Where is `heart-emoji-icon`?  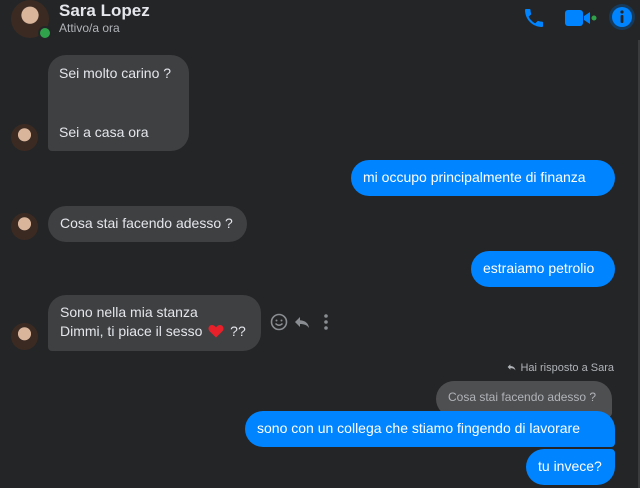
heart-emoji-icon is located at coordinates (216, 331).